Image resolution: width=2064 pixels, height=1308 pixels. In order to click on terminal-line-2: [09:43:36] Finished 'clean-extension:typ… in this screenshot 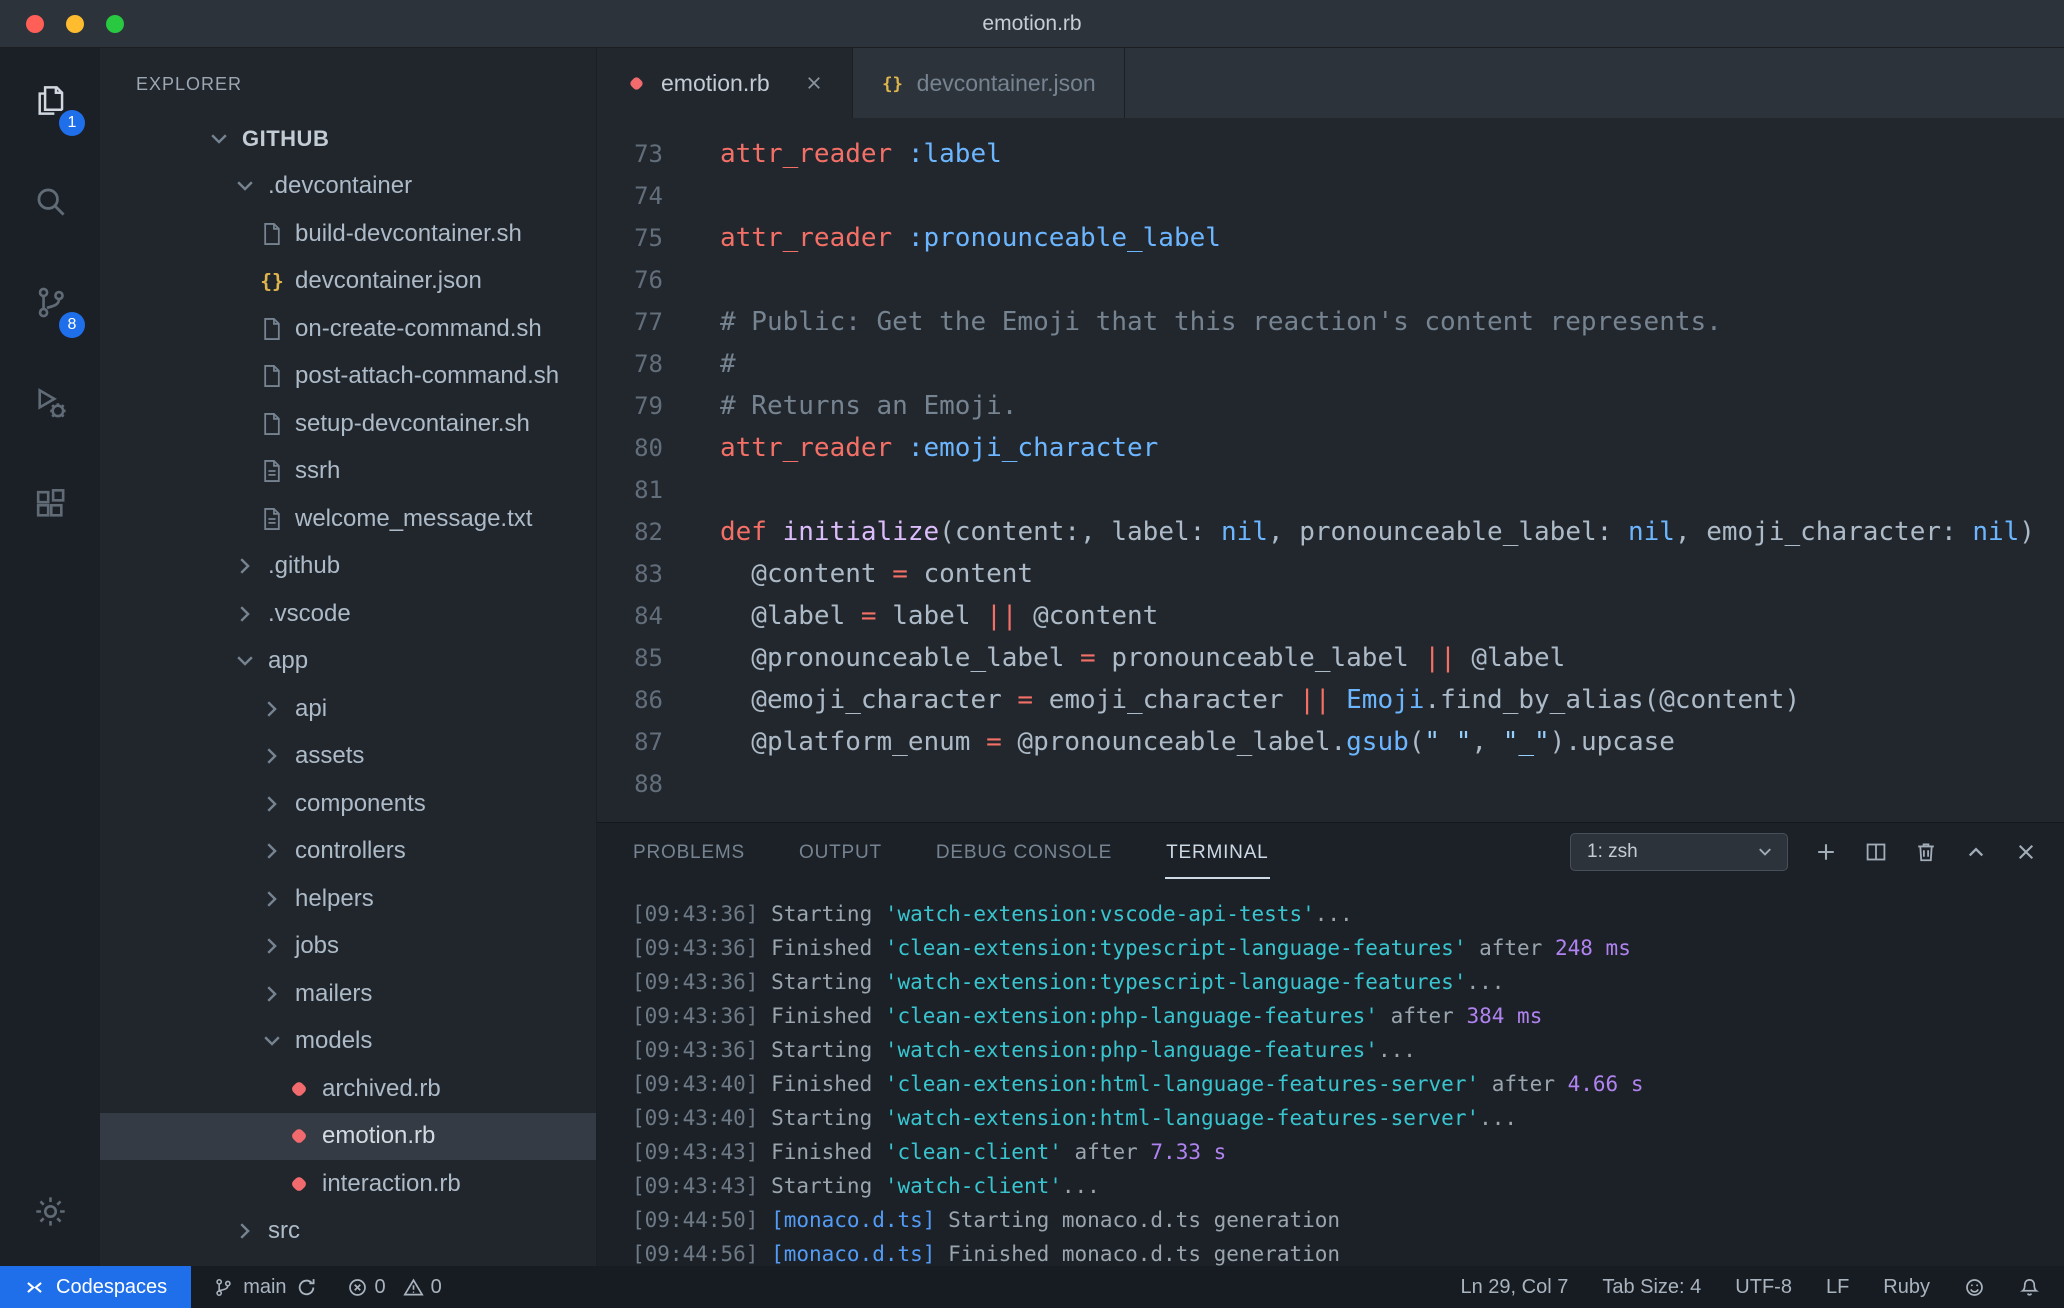, I will do `click(1131, 948)`.